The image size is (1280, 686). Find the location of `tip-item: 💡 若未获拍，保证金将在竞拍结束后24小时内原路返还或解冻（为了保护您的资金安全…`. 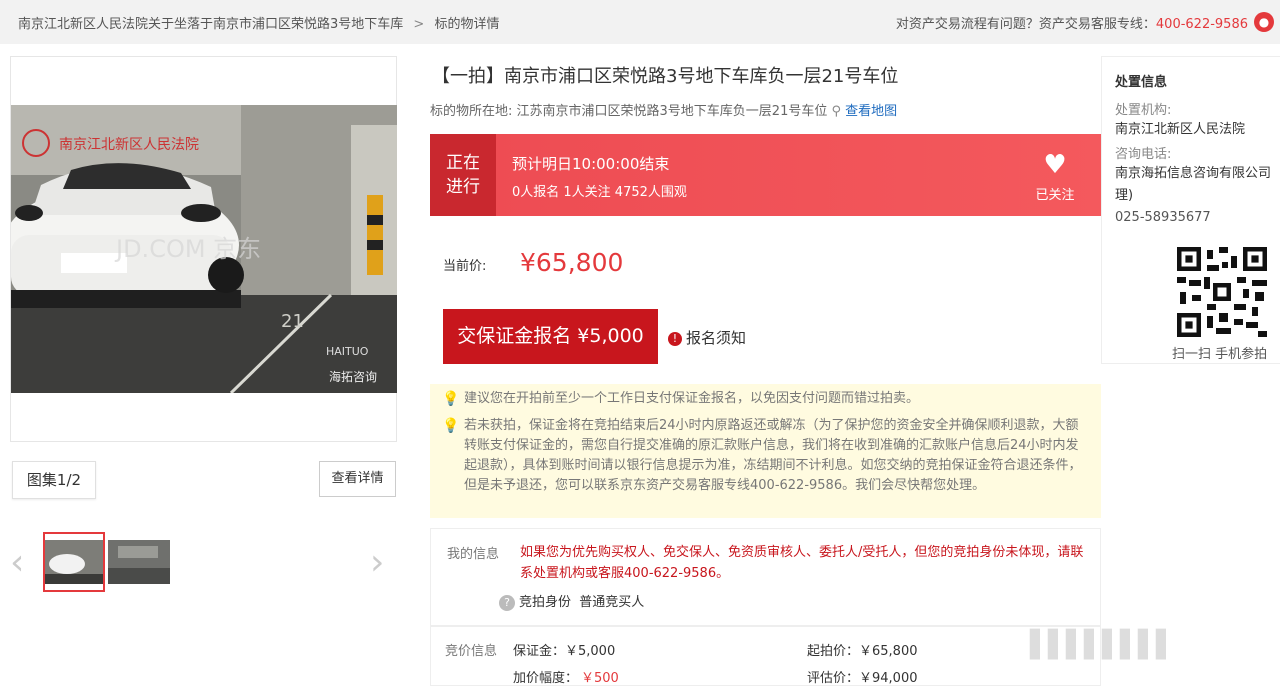

tip-item: 💡 若未获拍，保证金将在竞拍结束后24小时内原路返还或解冻（为了保护您的资金安全… is located at coordinates (762, 455).